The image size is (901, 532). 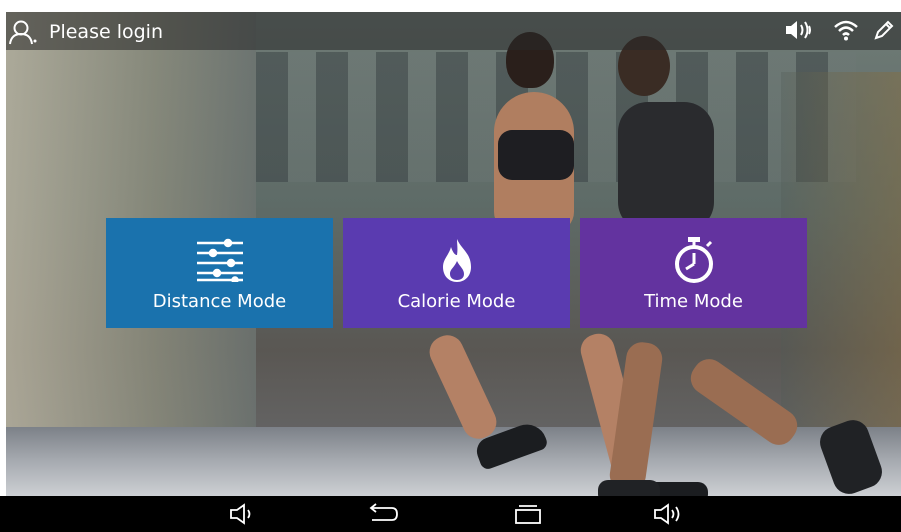 What do you see at coordinates (219, 301) in the screenshot?
I see `distance-mode-label: Distance Mode` at bounding box center [219, 301].